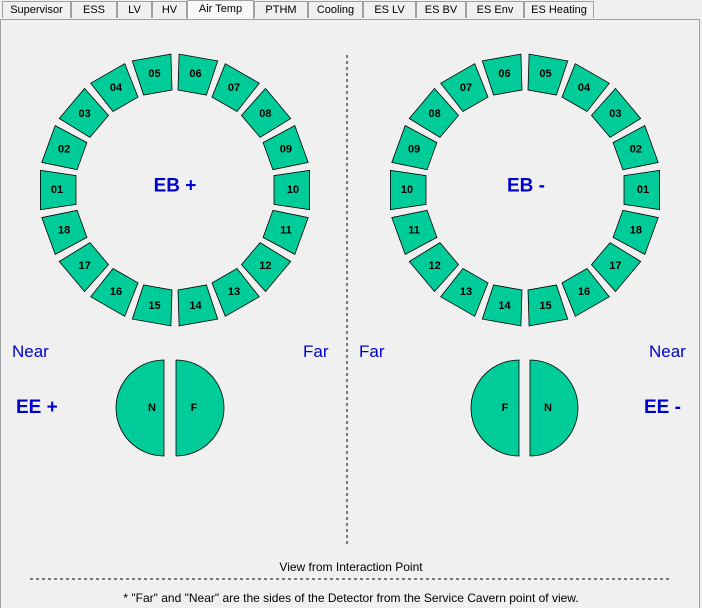 The height and width of the screenshot is (608, 702). Describe the element at coordinates (351, 567) in the screenshot. I see `view-label: View from Interaction Point` at that location.